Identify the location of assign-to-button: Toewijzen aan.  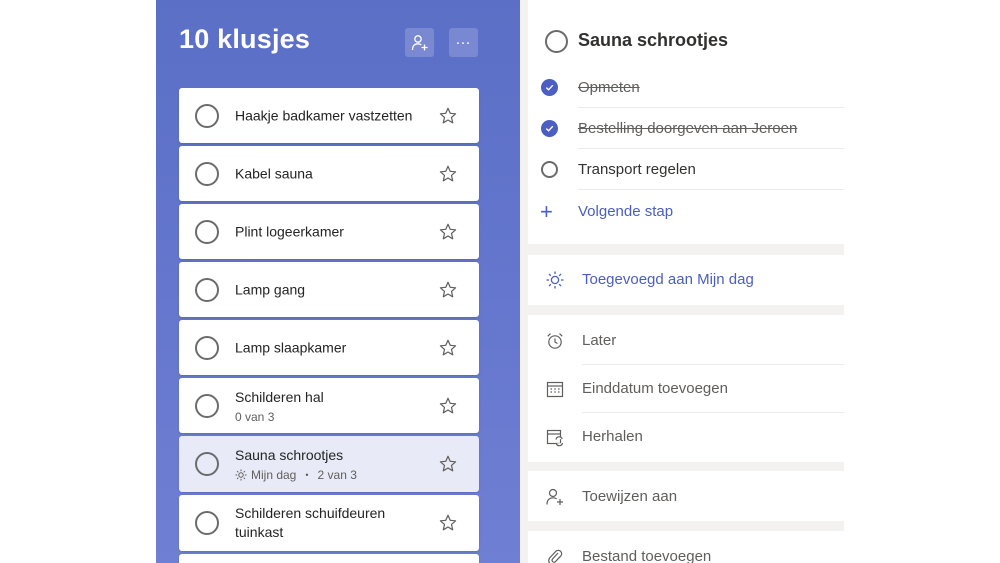
(686, 497).